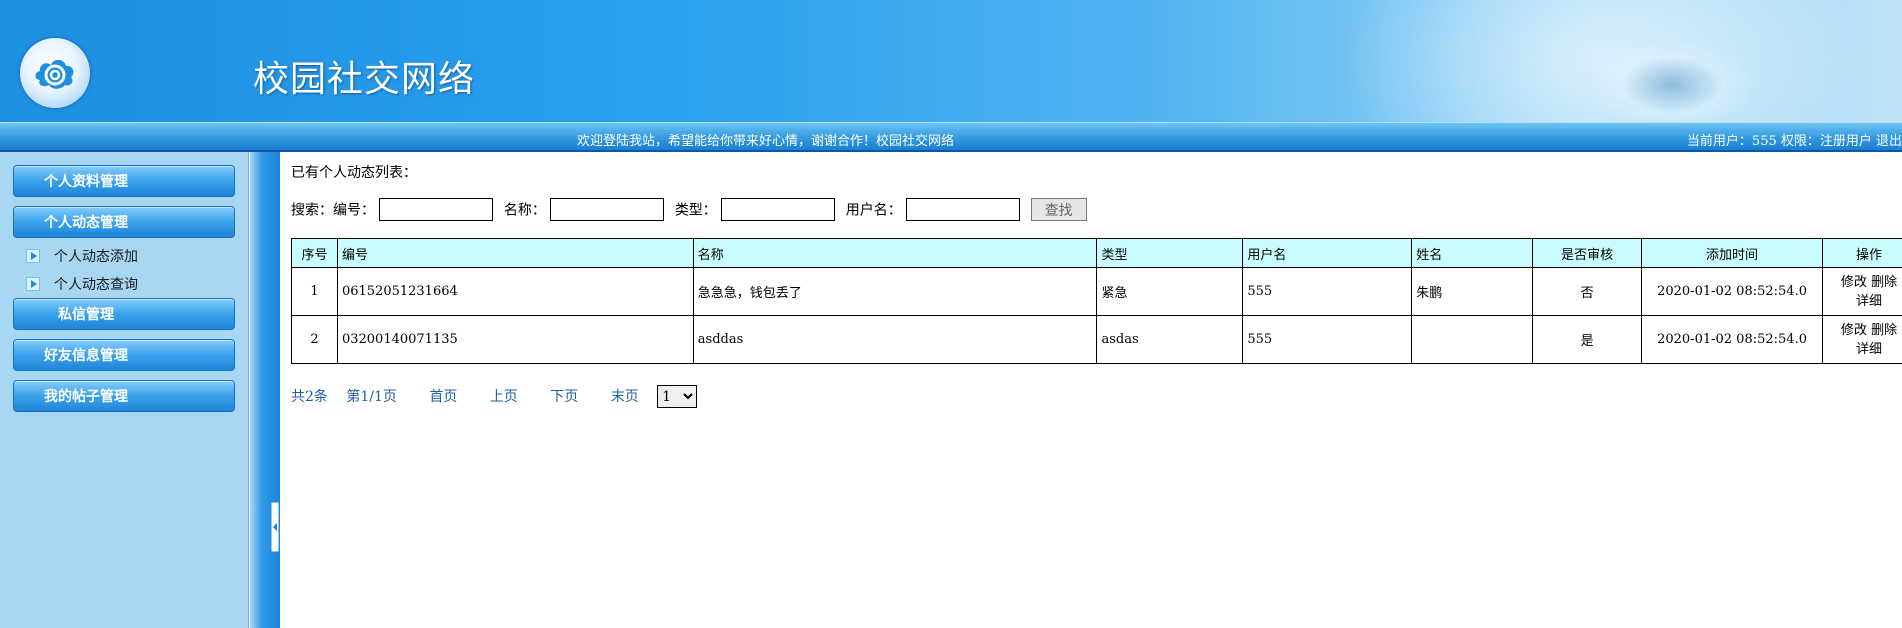  What do you see at coordinates (1672, 81) in the screenshot?
I see `header-decoration-eye` at bounding box center [1672, 81].